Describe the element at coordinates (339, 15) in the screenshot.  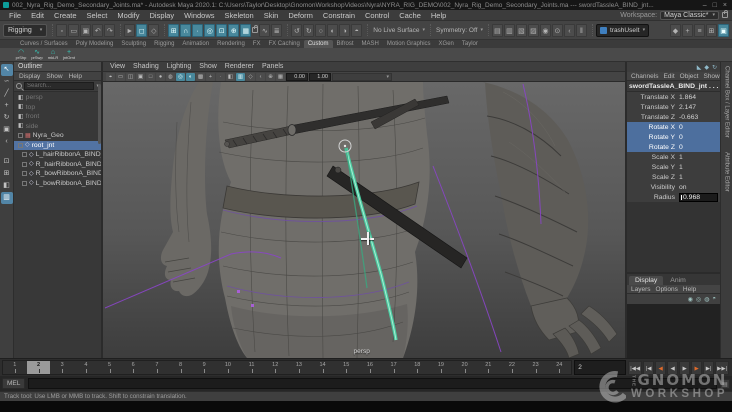
I see `menu-item: Constrain` at that location.